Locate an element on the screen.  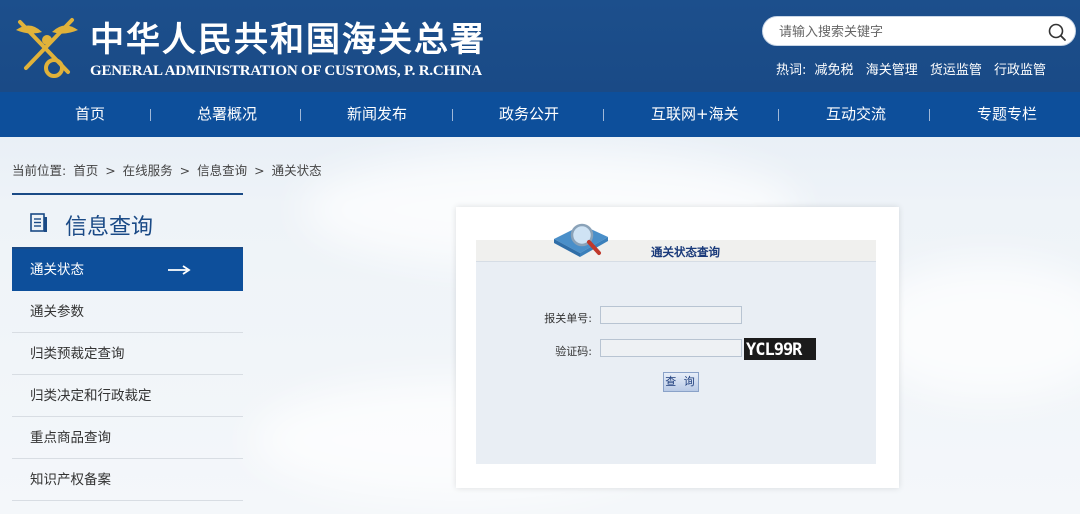
breadcrumb-item: 在线服务 is located at coordinates (148, 170).